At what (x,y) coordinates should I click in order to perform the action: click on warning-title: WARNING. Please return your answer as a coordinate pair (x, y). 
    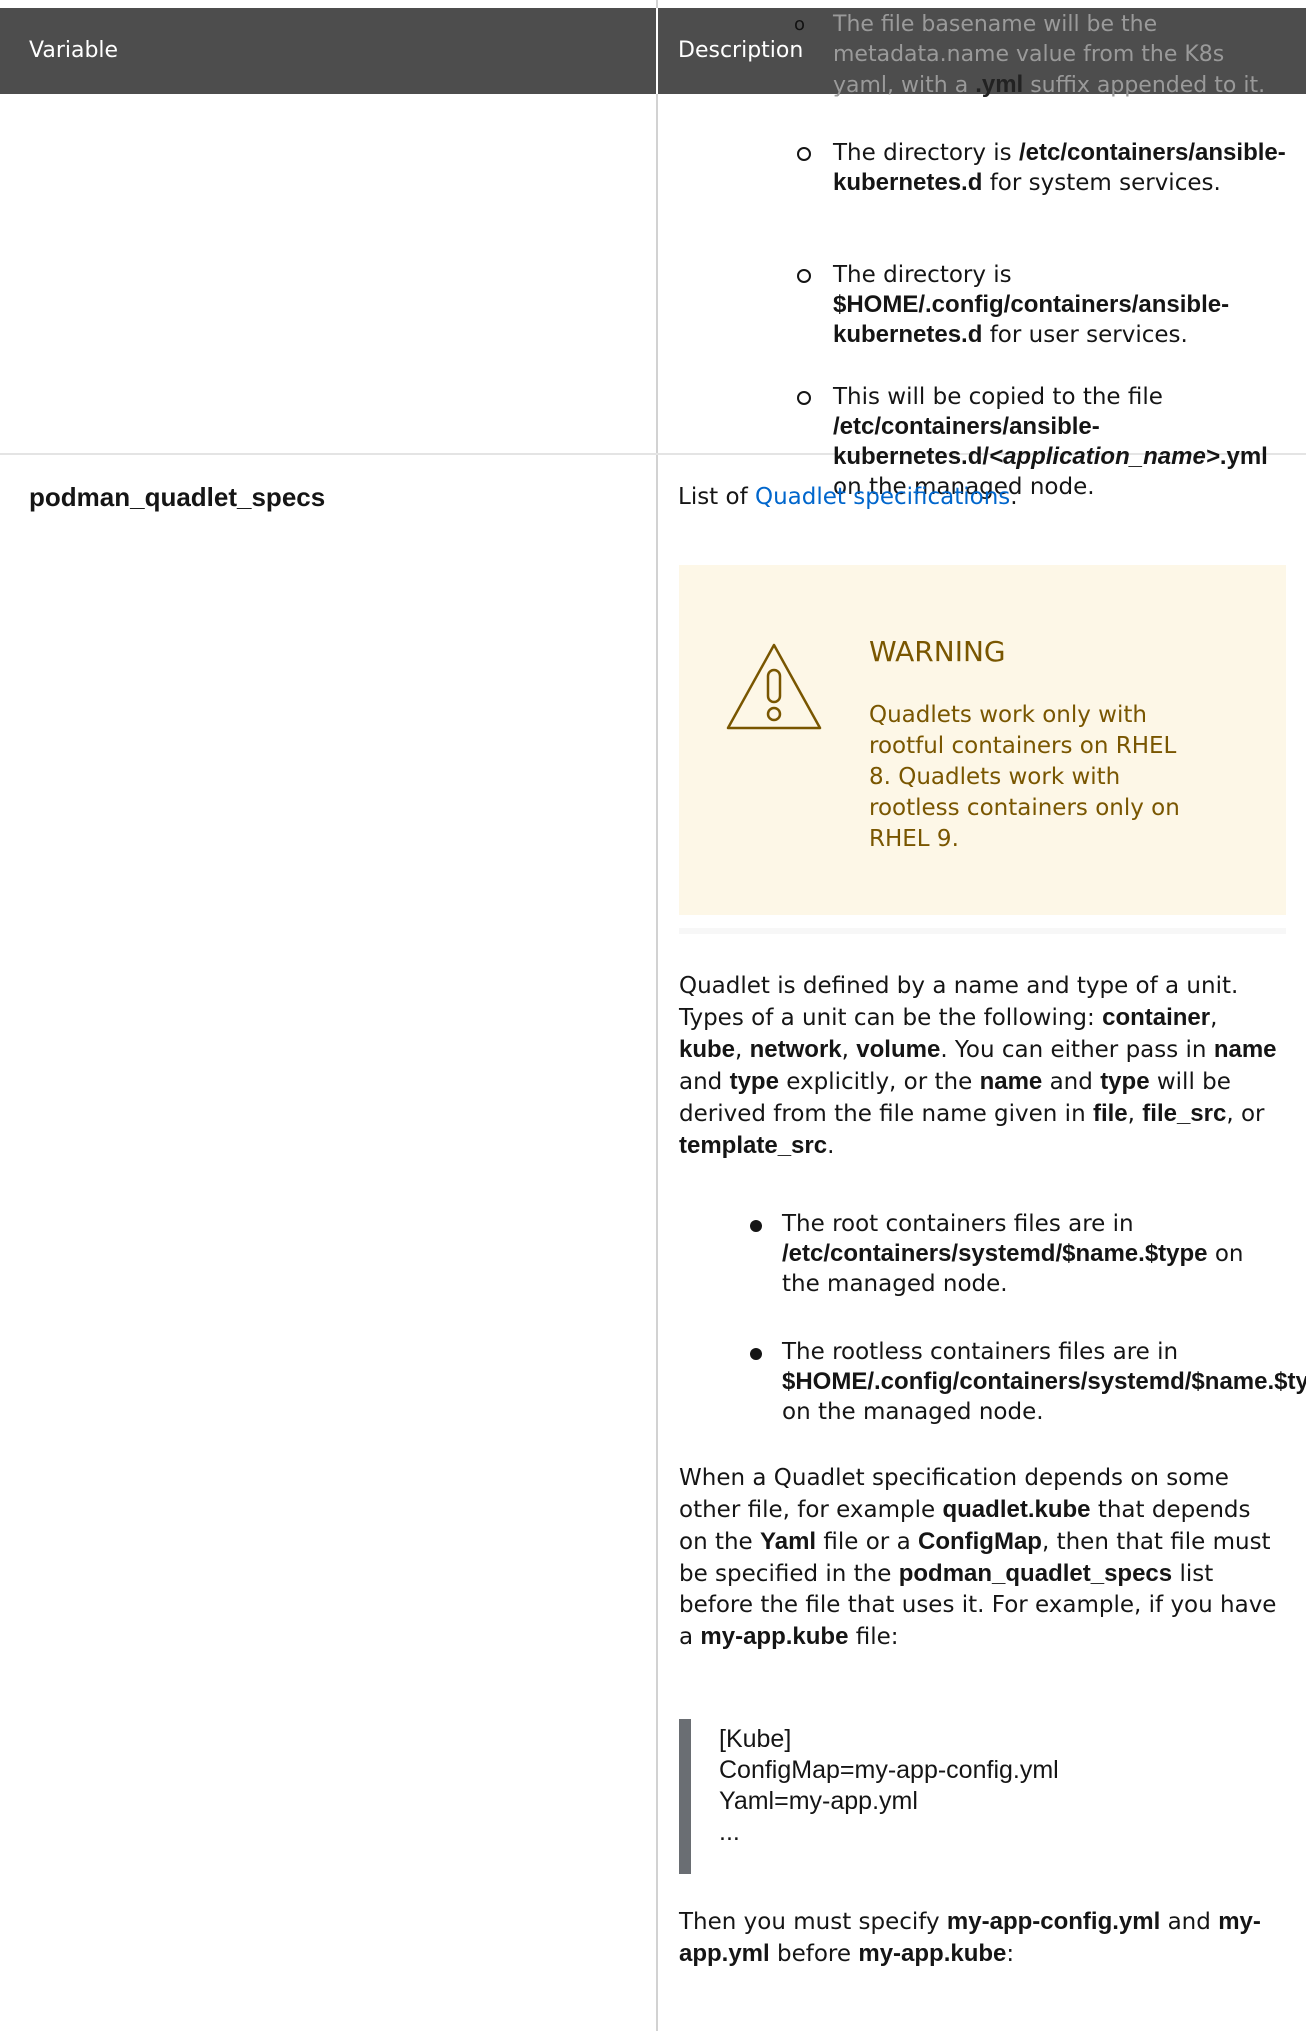
    Looking at the image, I should click on (937, 651).